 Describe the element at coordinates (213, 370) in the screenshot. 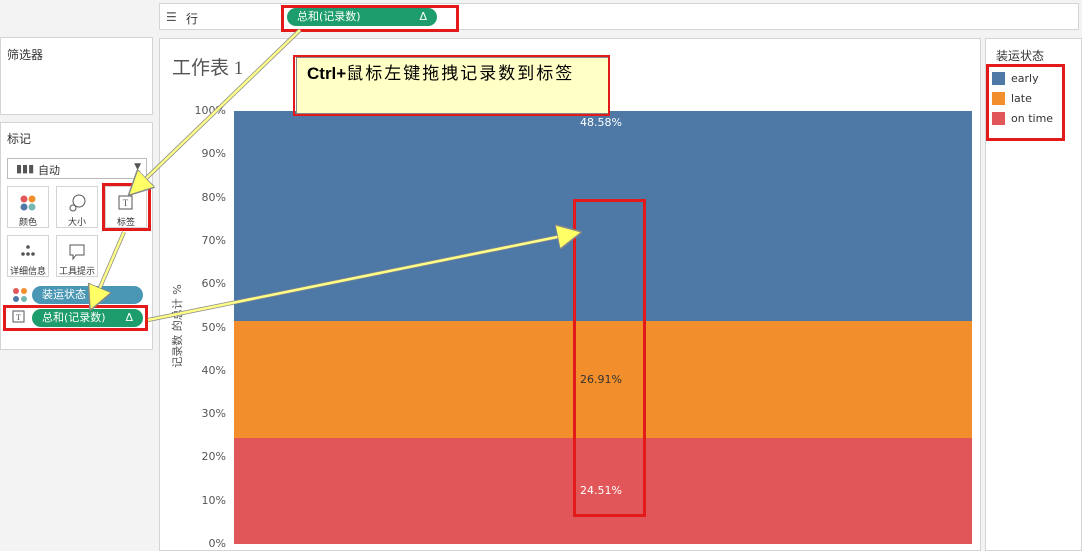

I see `y-tick-label: 40%` at that location.